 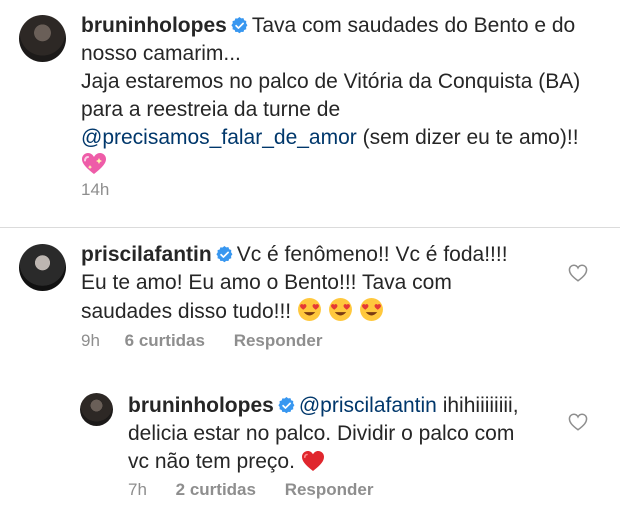 What do you see at coordinates (467, 137) in the screenshot?
I see `comment-line: (sem dizer eu te amo)!!` at bounding box center [467, 137].